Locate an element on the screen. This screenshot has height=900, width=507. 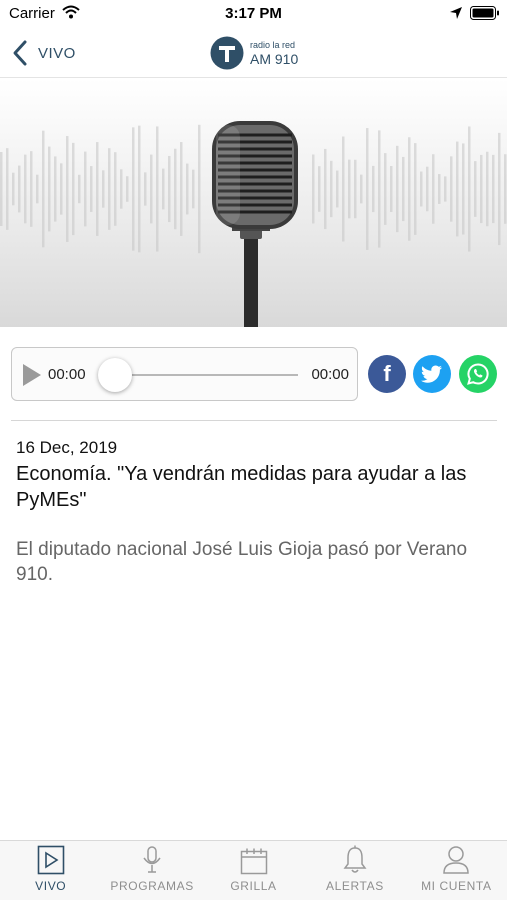
whatsapp-icon is located at coordinates (478, 374).